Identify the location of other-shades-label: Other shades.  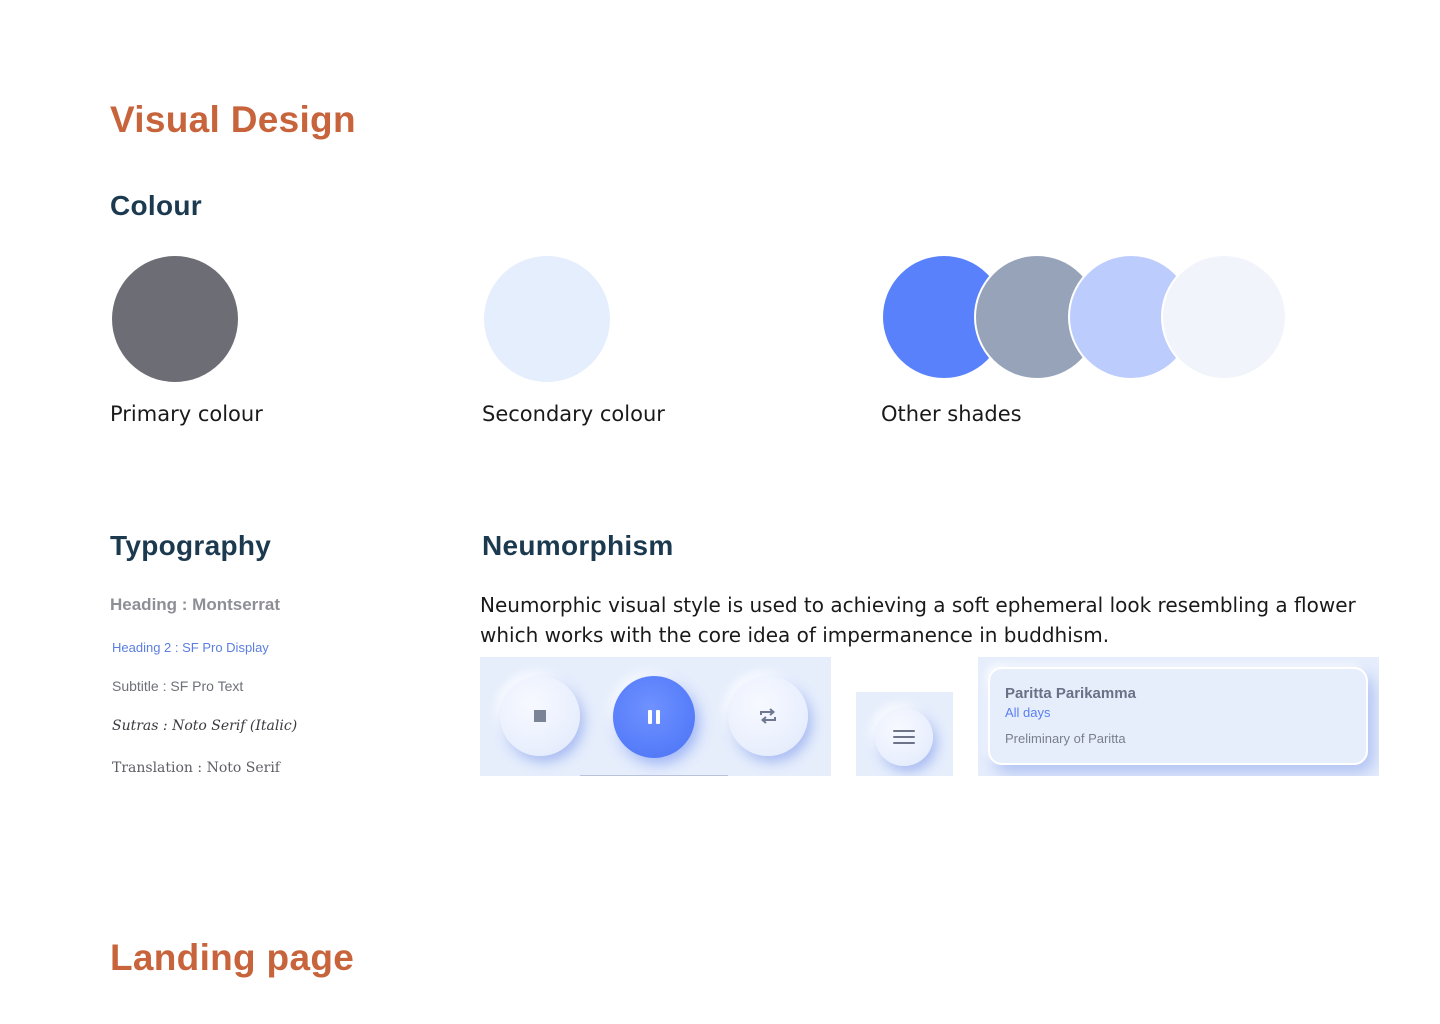
(951, 414).